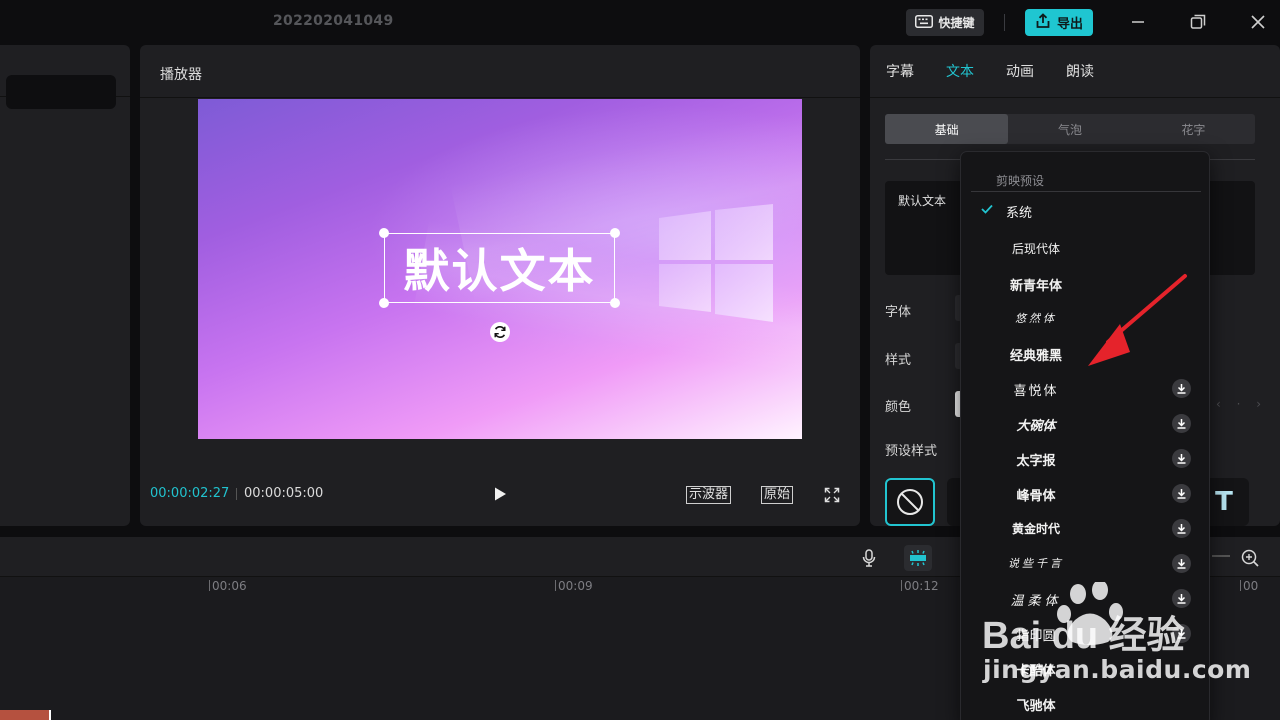 The image size is (1280, 720). Describe the element at coordinates (190, 493) in the screenshot. I see `current-time: 00:00:02:27` at that location.